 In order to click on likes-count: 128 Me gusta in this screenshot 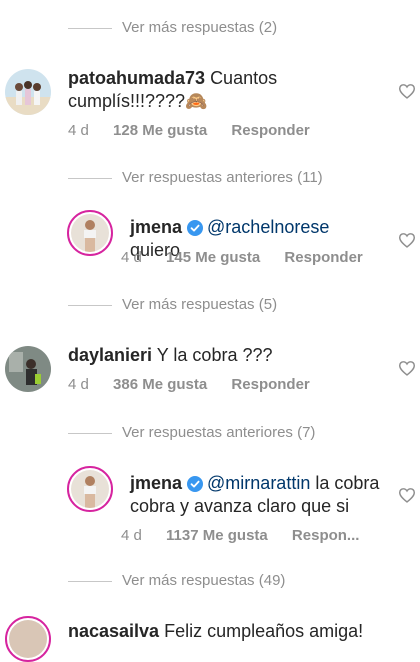, I will do `click(160, 130)`.